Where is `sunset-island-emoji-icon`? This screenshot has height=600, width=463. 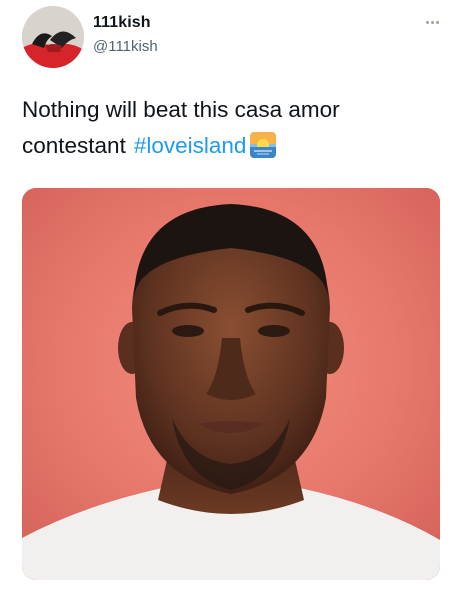 sunset-island-emoji-icon is located at coordinates (263, 145).